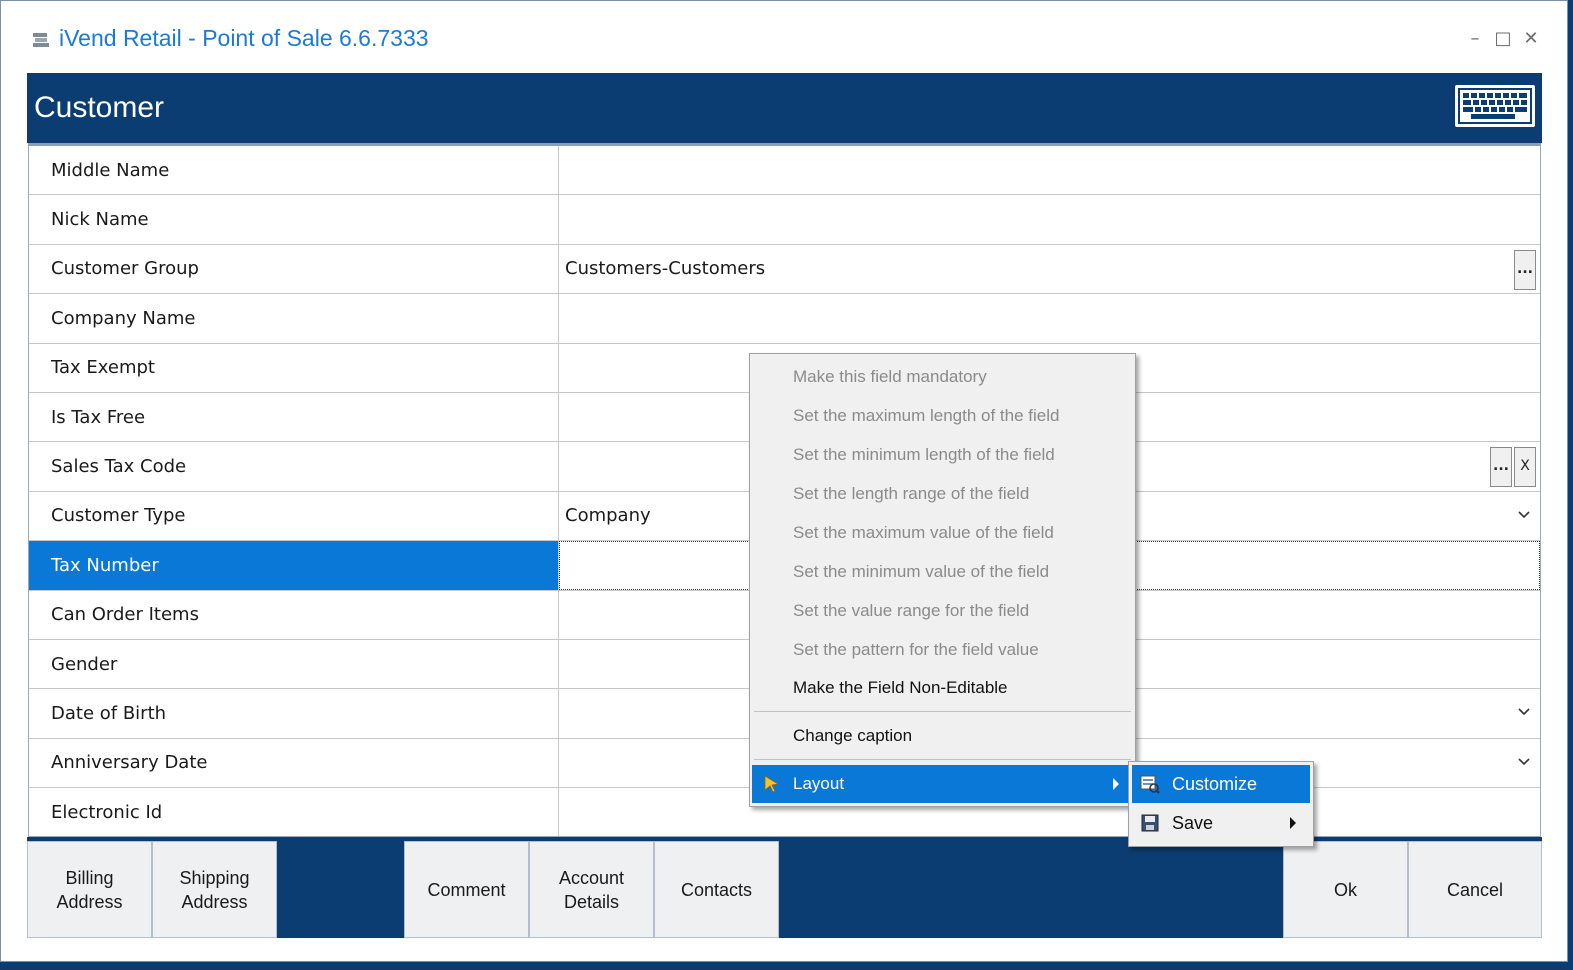  What do you see at coordinates (294, 219) in the screenshot?
I see `field-label: Nick Name` at bounding box center [294, 219].